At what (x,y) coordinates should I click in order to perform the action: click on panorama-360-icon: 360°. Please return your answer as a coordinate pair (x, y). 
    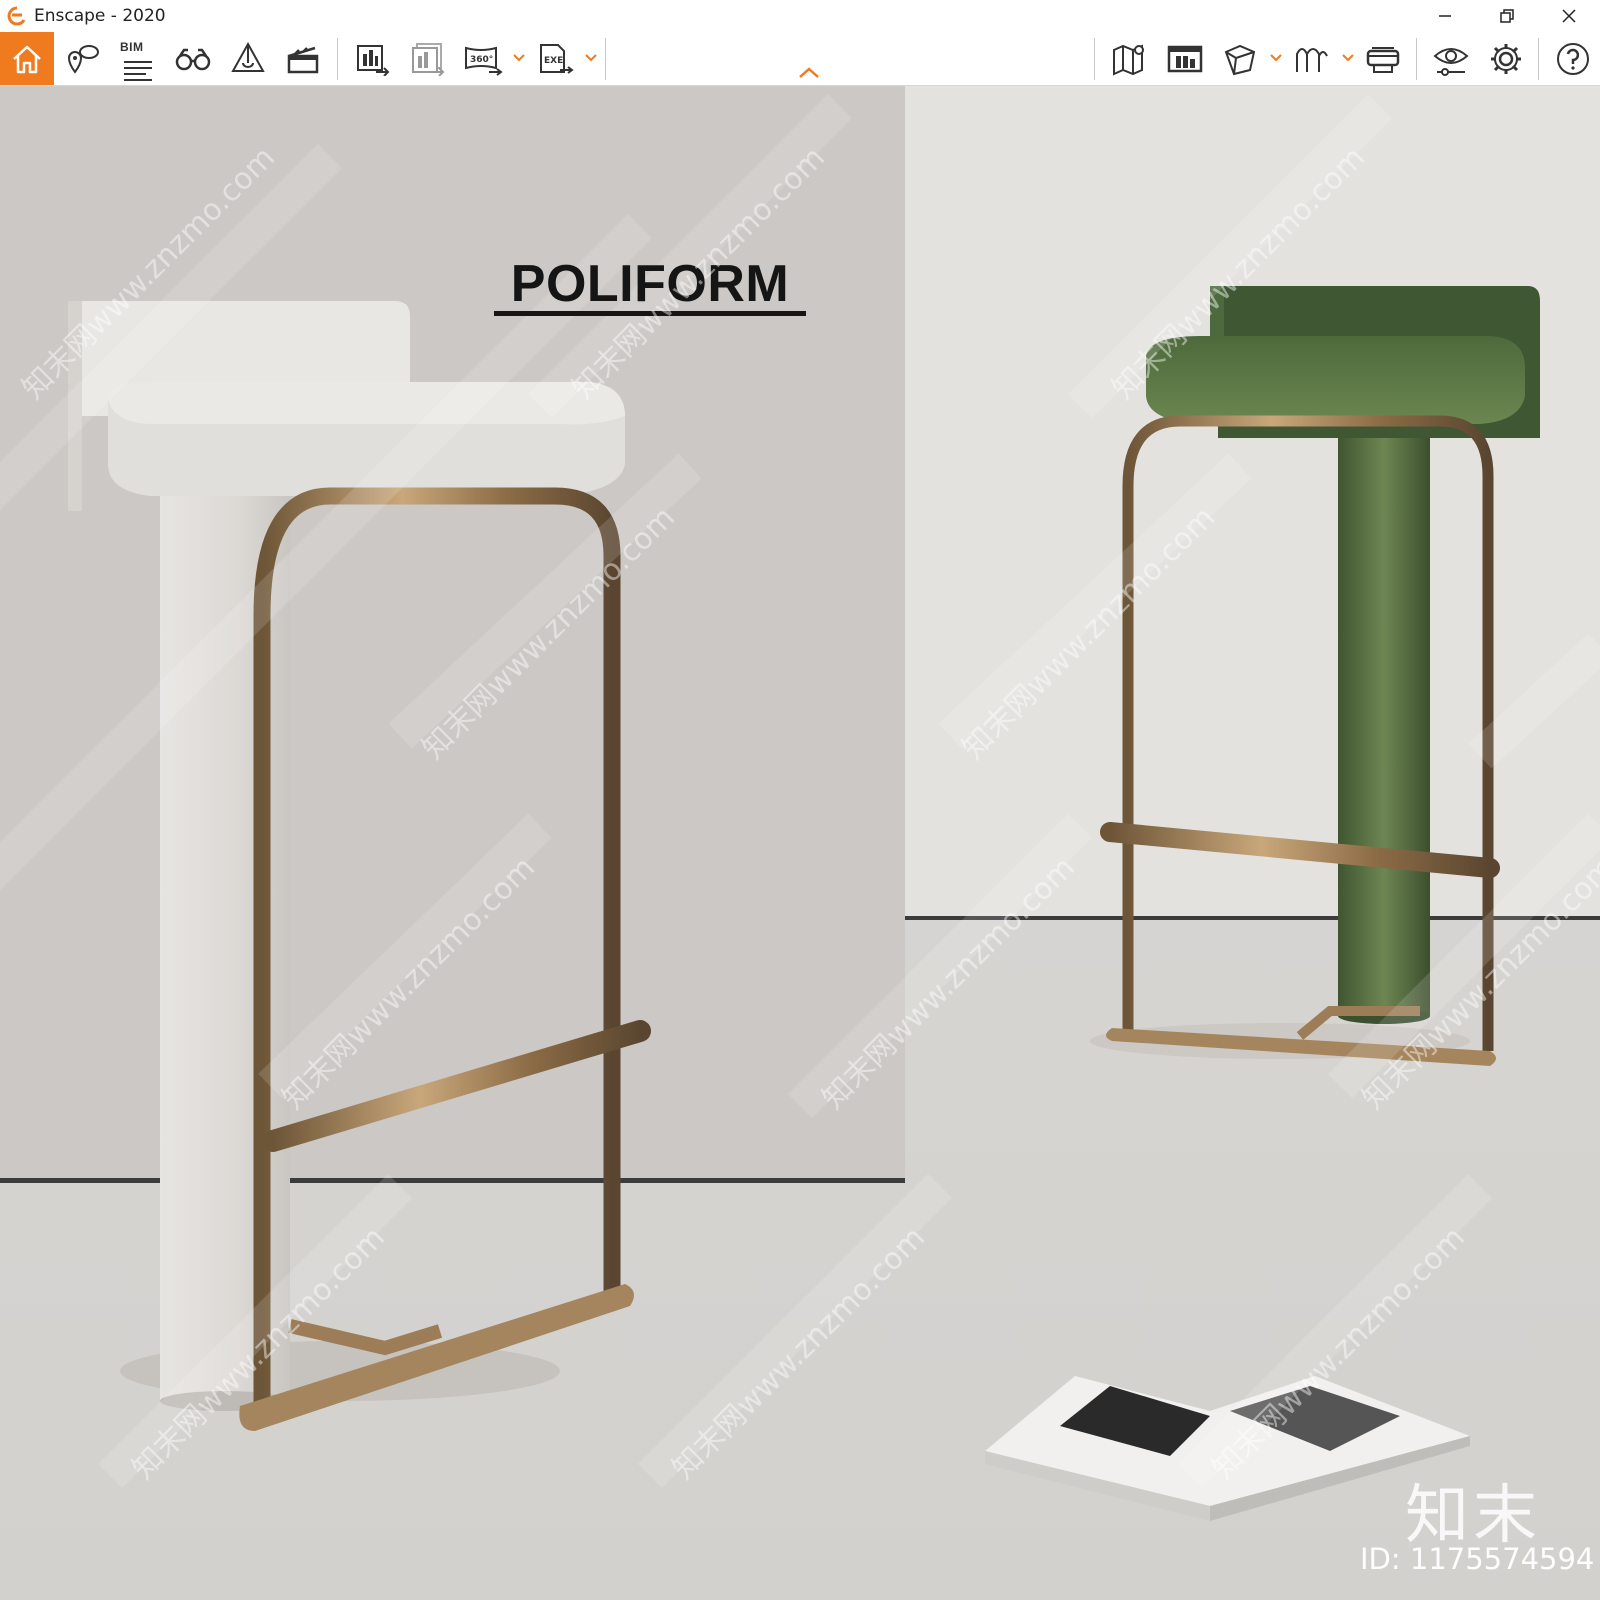
    Looking at the image, I should click on (484, 61).